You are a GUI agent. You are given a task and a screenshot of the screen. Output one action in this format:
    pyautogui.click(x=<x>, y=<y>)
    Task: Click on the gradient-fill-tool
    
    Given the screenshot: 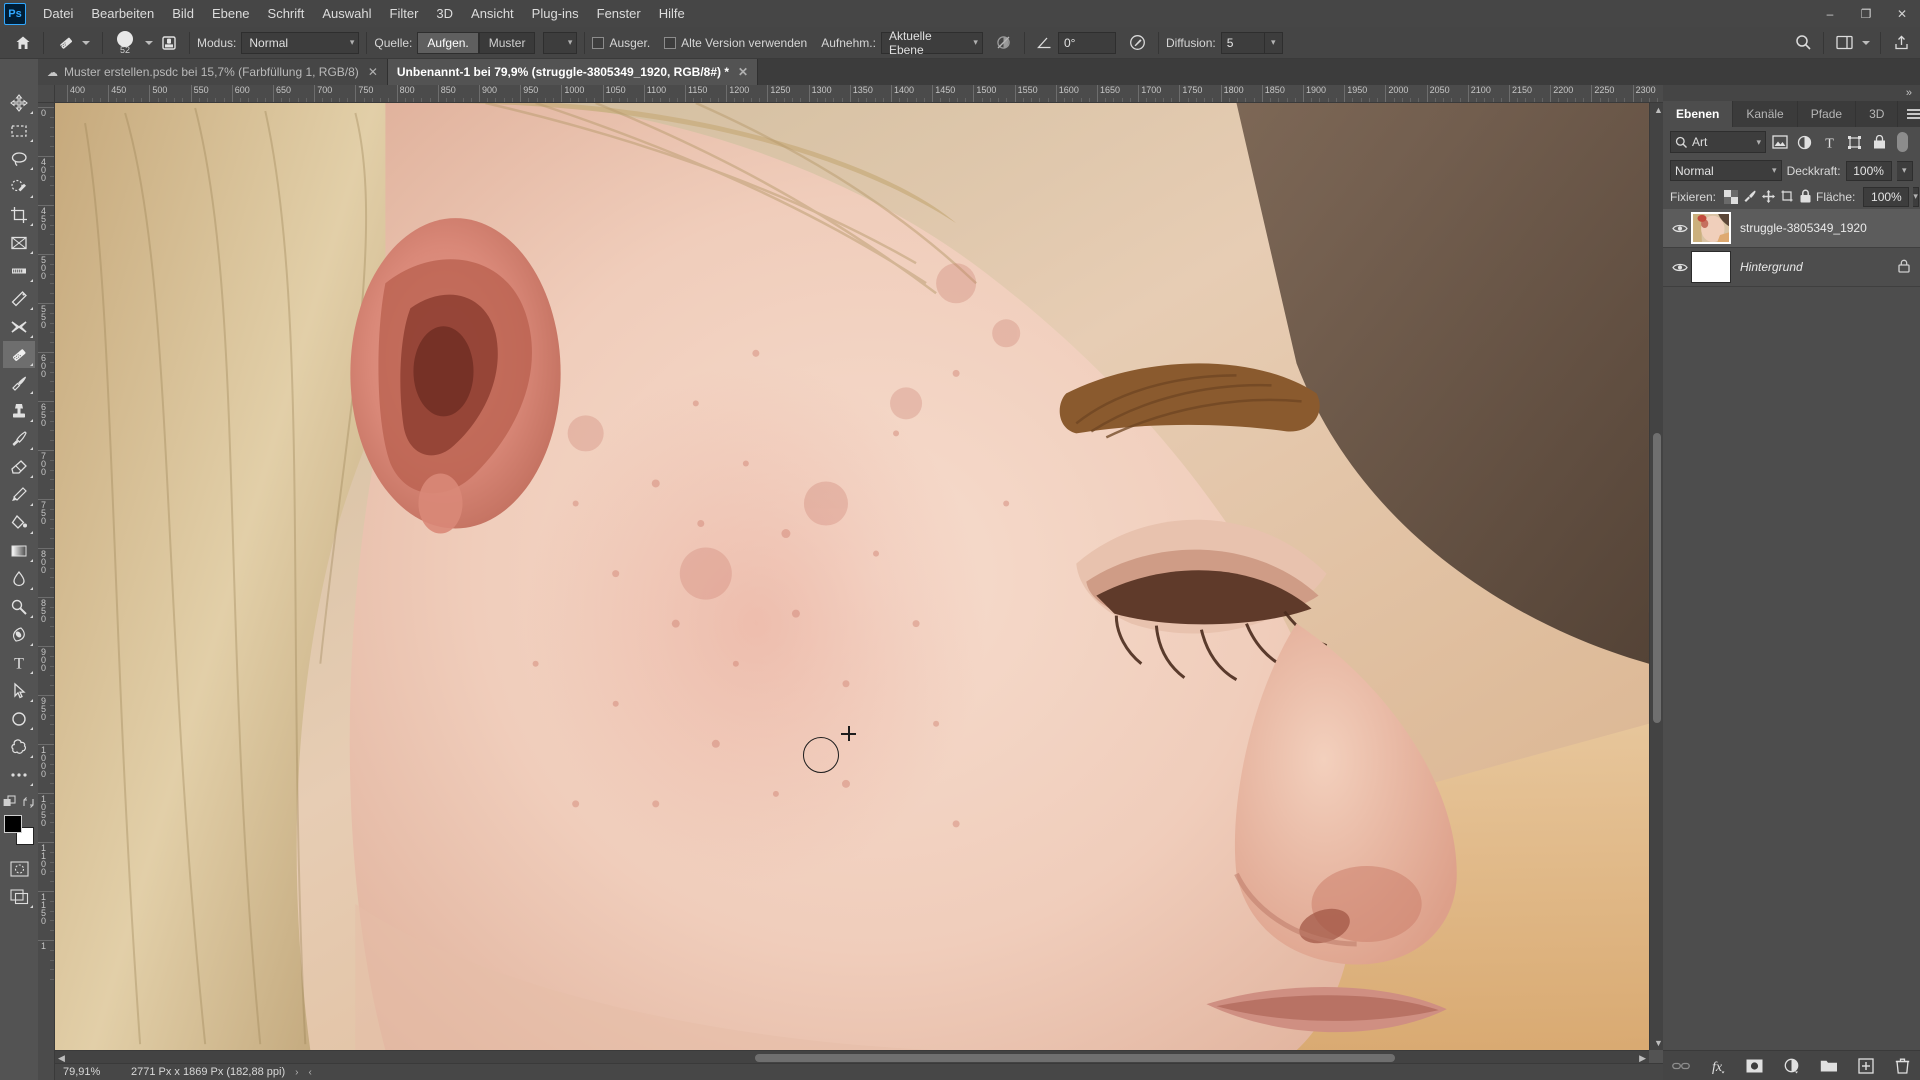 What is the action you would take?
    pyautogui.click(x=19, y=550)
    